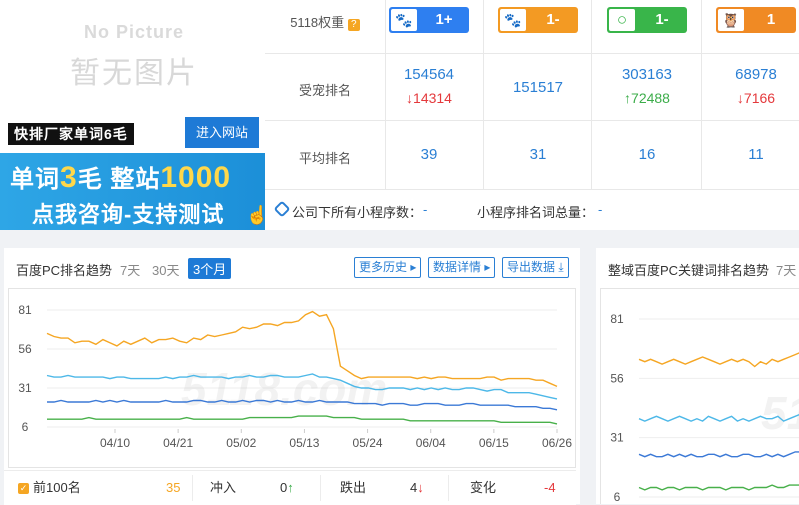 This screenshot has width=799, height=505. What do you see at coordinates (731, 20) in the screenshot?
I see `owl-icon: 🦉` at bounding box center [731, 20].